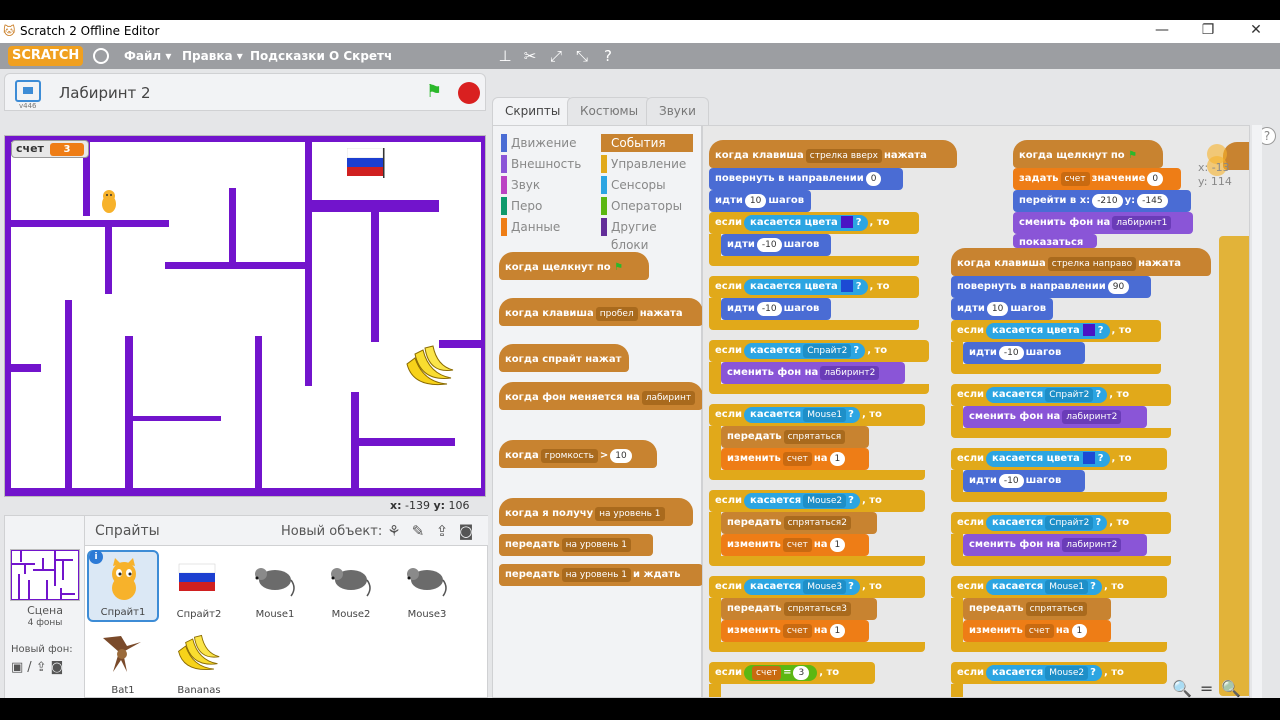  Describe the element at coordinates (1097, 179) in the screenshot. I see `script2-set-score: задать счет значение 0` at that location.